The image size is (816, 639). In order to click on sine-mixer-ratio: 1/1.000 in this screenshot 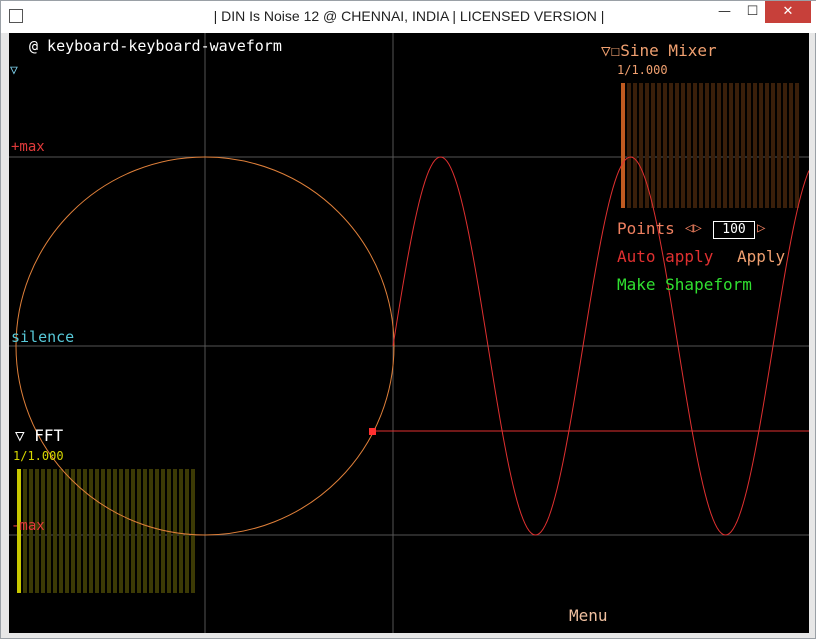, I will do `click(642, 70)`.